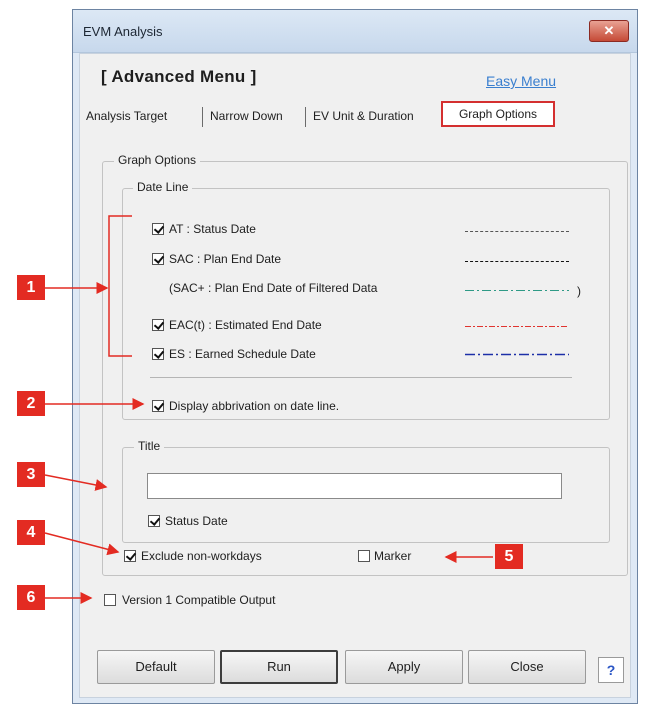  What do you see at coordinates (158, 406) in the screenshot?
I see `display-abbreviation-checkbox` at bounding box center [158, 406].